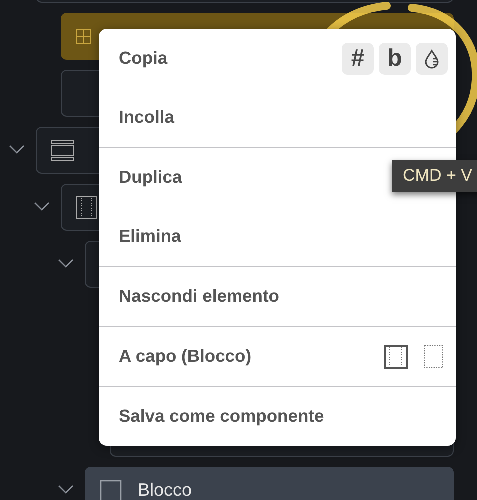 The width and height of the screenshot is (477, 500). Describe the element at coordinates (84, 36) in the screenshot. I see `grid-icon` at that location.